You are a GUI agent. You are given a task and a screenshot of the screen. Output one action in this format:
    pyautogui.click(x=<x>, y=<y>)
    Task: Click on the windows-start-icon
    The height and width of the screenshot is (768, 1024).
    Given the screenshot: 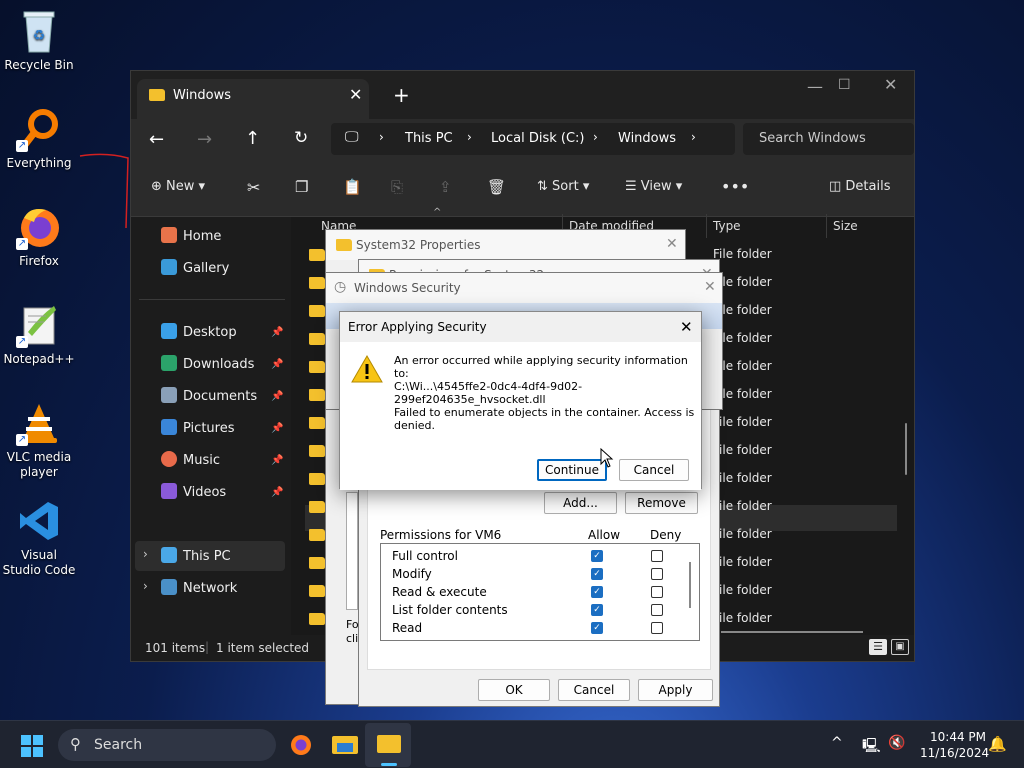 What is the action you would take?
    pyautogui.click(x=32, y=746)
    